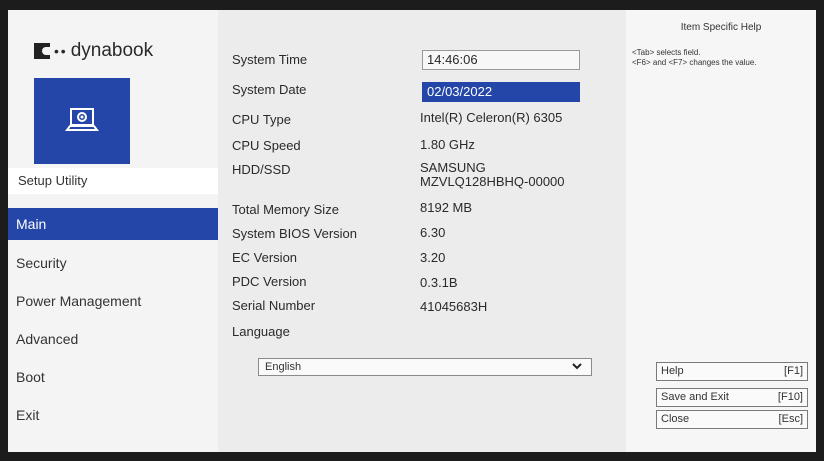 The image size is (824, 461). What do you see at coordinates (447, 144) in the screenshot?
I see `cpu-speed-value: 1.80 GHz` at bounding box center [447, 144].